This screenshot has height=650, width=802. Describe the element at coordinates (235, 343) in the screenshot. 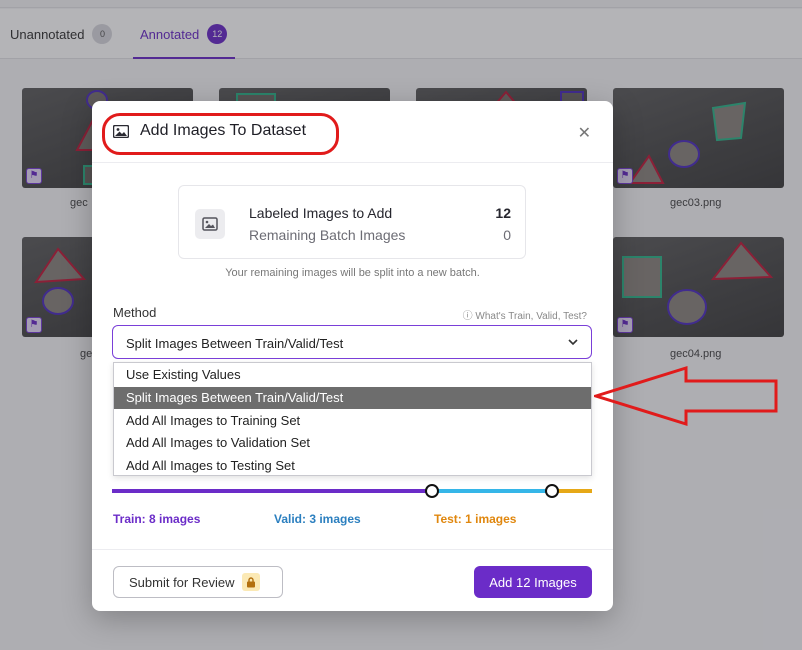

I see `method-select-value: Split Images Between Train/Valid/Test` at that location.